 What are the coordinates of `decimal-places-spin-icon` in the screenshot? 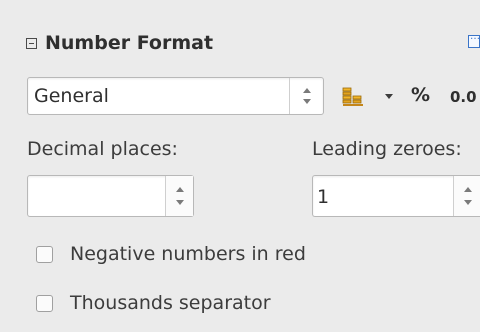 It's located at (179, 196).